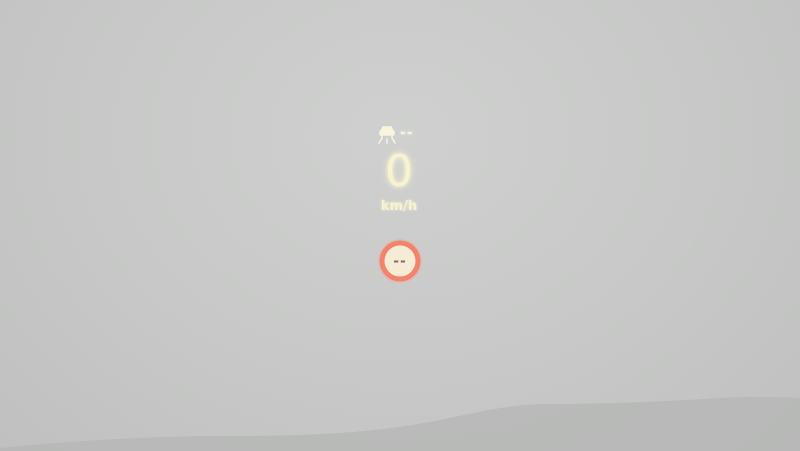 The height and width of the screenshot is (451, 800). I want to click on current-speed: 0, so click(399, 171).